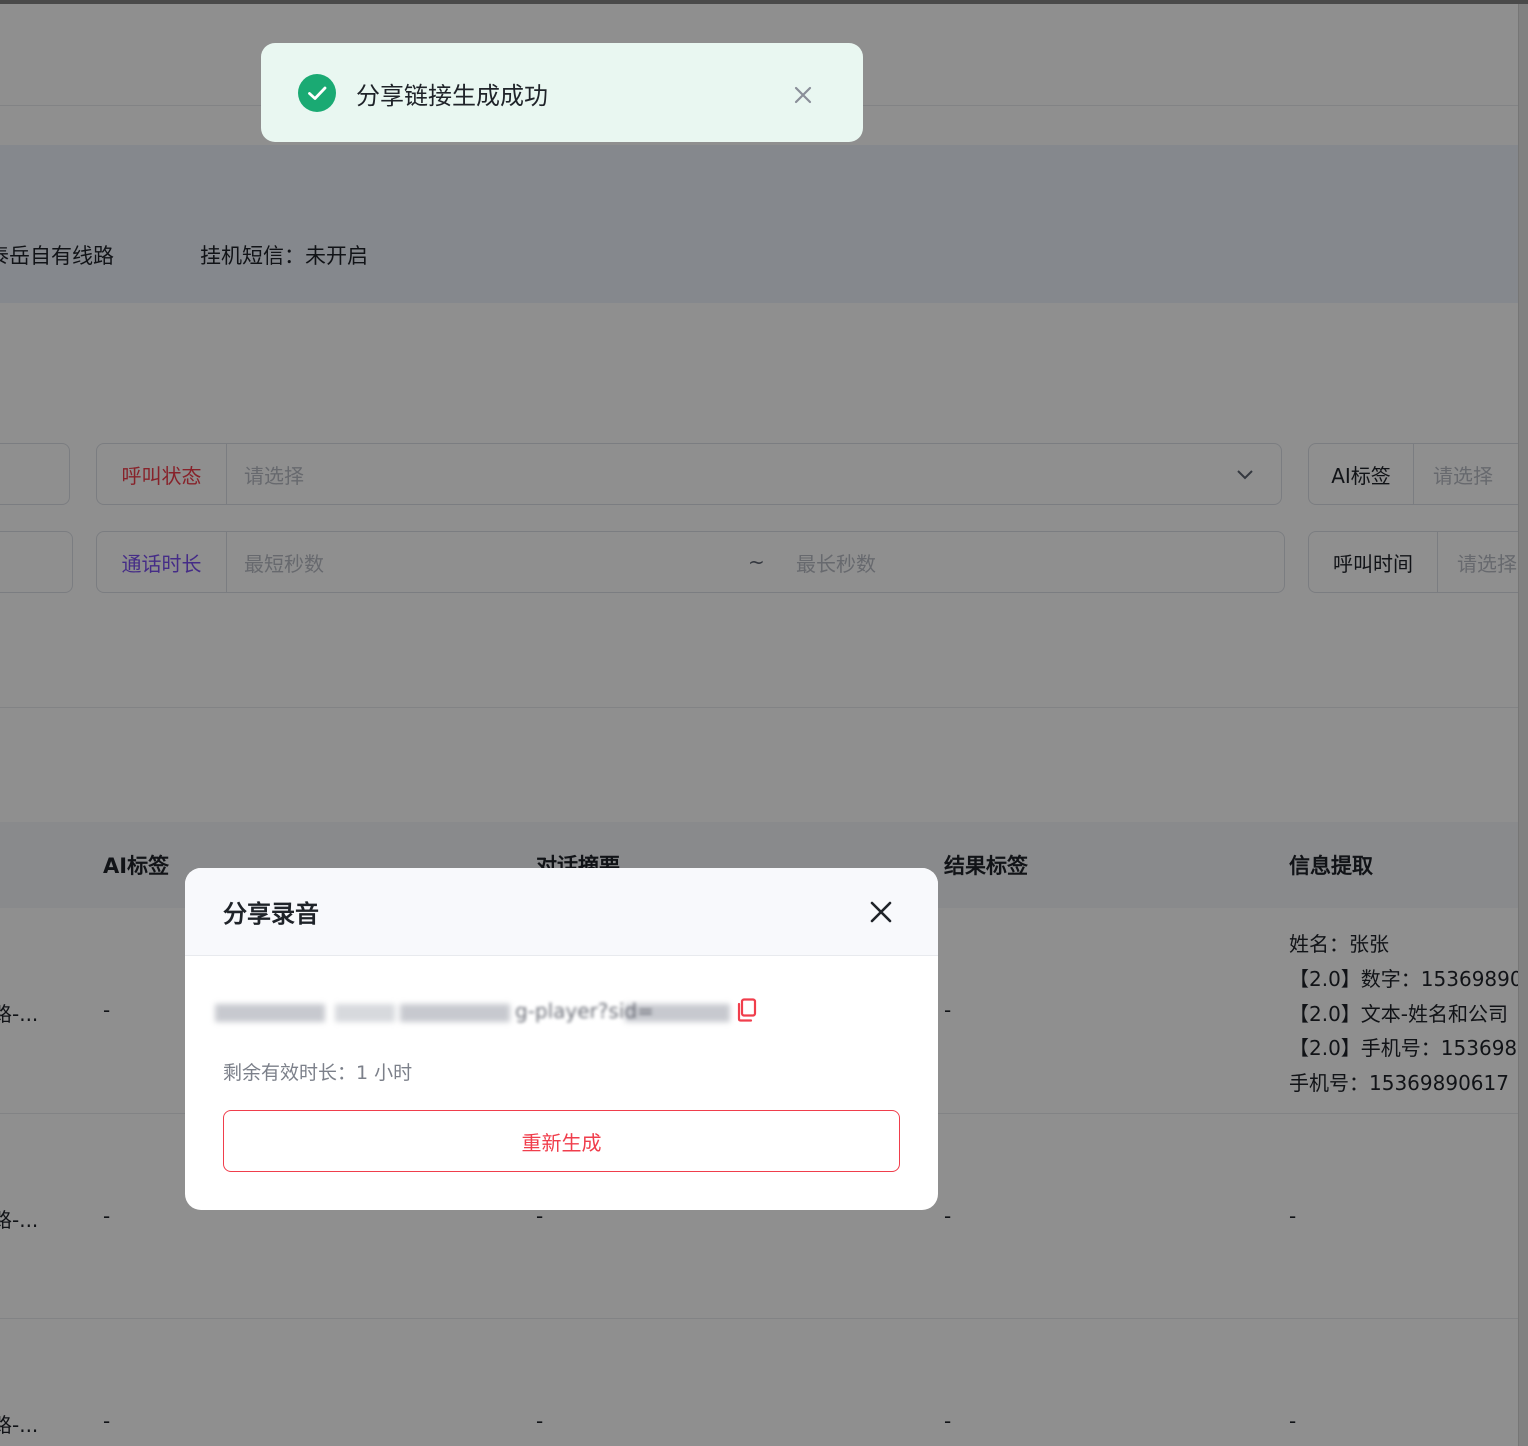  I want to click on success-toast: 分享链接生成成功, so click(562, 92).